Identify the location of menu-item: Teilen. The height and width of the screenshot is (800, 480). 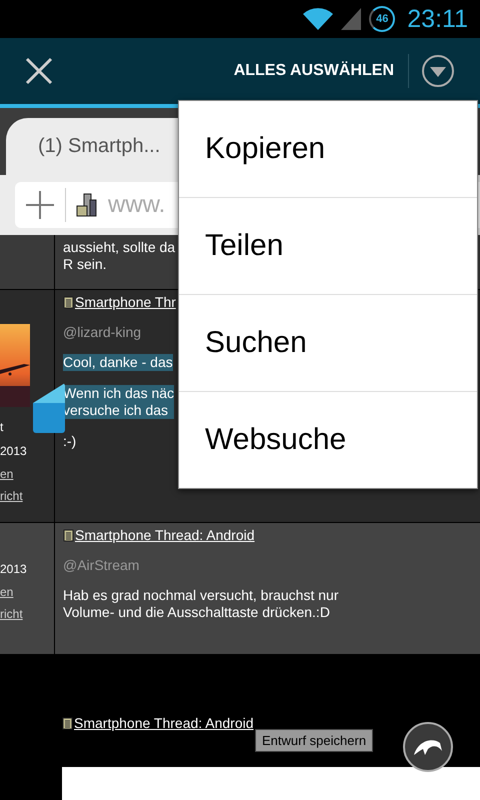
(328, 245).